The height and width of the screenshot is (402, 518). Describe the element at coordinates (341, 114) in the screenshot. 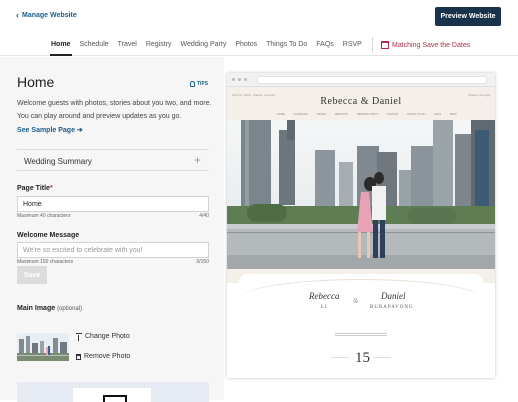

I see `site-nav-item: REGISTRY` at that location.